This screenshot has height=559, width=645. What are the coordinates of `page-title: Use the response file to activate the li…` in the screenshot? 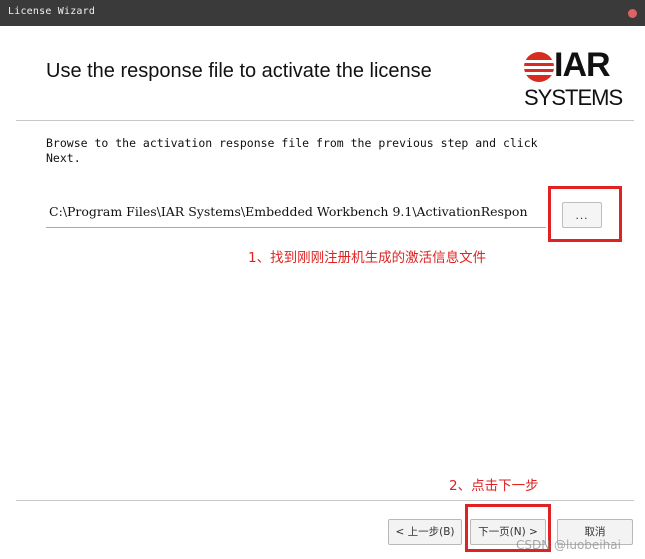 It's located at (239, 71).